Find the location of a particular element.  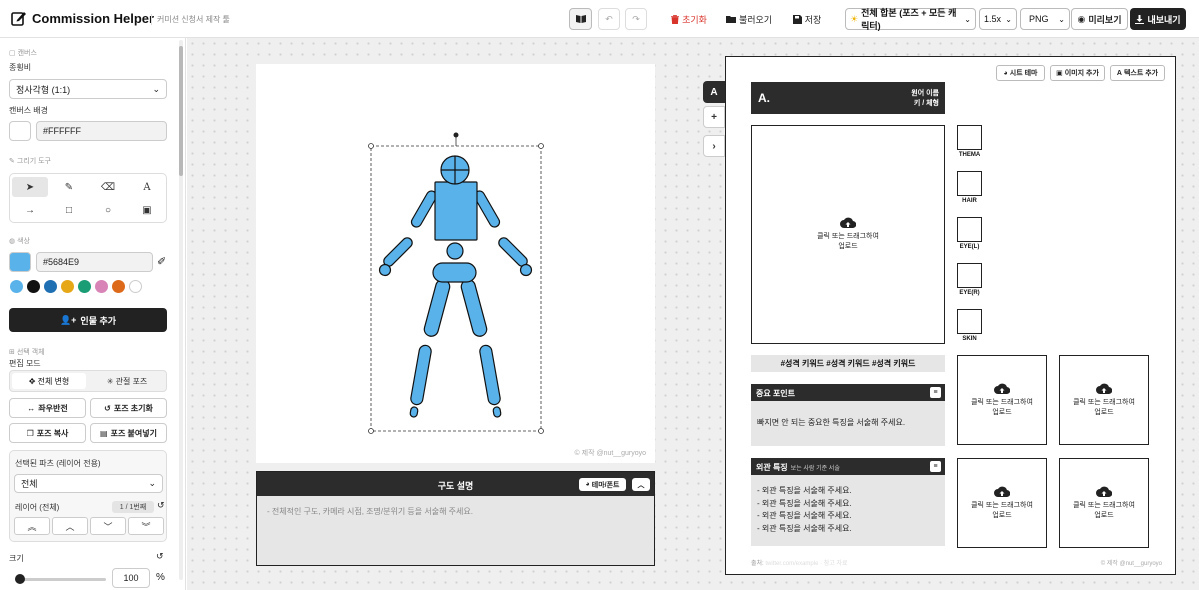

character-letter: A. is located at coordinates (764, 98).